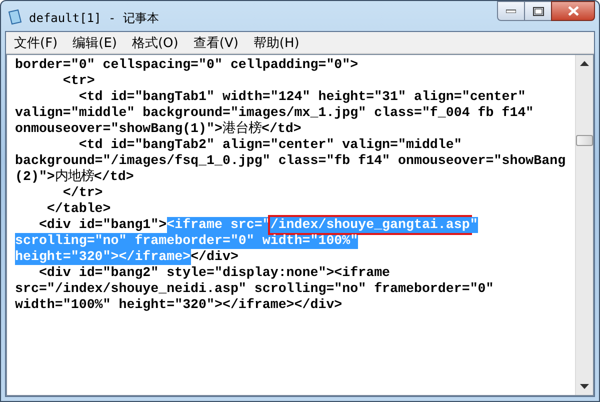 The width and height of the screenshot is (600, 402). Describe the element at coordinates (102, 225) in the screenshot. I see `code-text: <div id="bang1">` at that location.